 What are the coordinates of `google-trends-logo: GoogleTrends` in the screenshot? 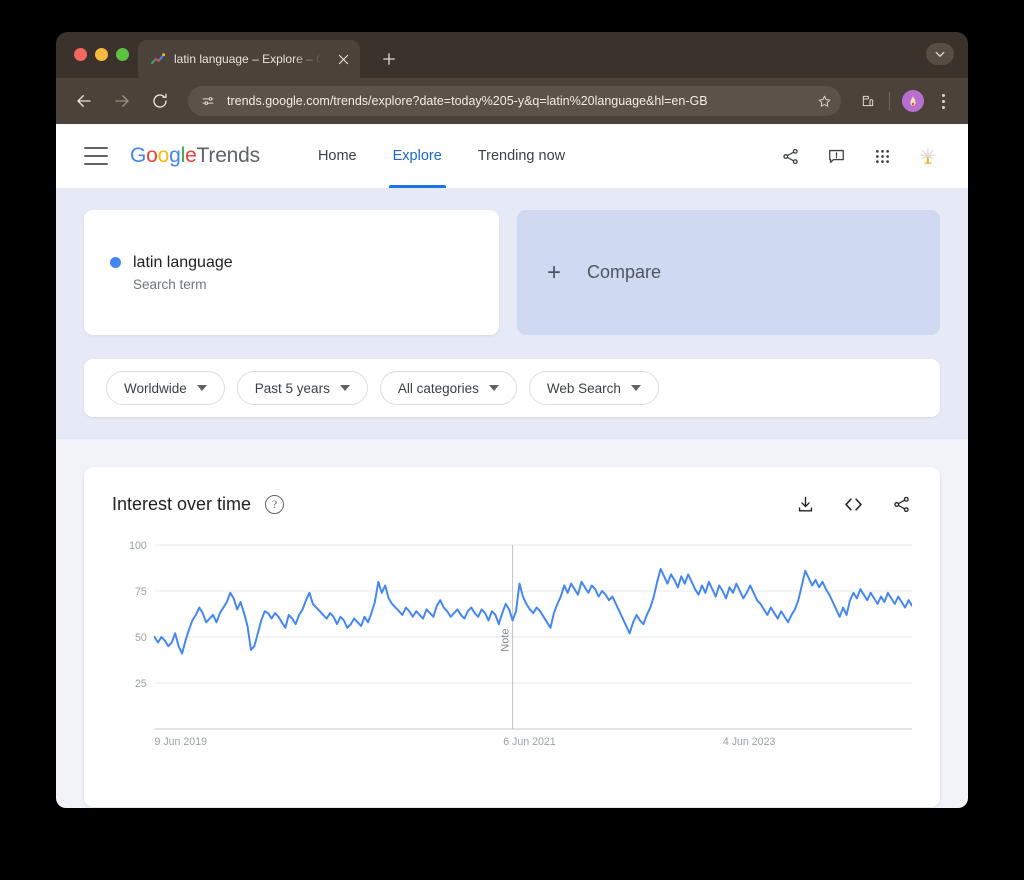 It's located at (195, 156).